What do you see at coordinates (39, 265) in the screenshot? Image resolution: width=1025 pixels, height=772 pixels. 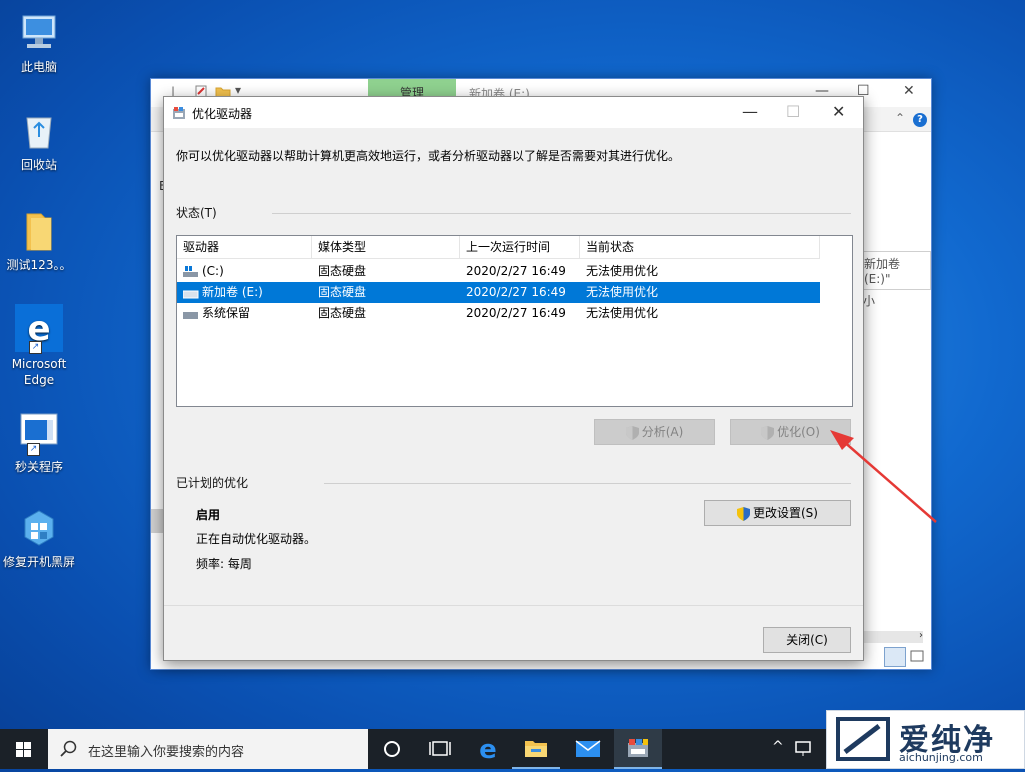 I see `desktop-icon-label: 测试123。。` at bounding box center [39, 265].